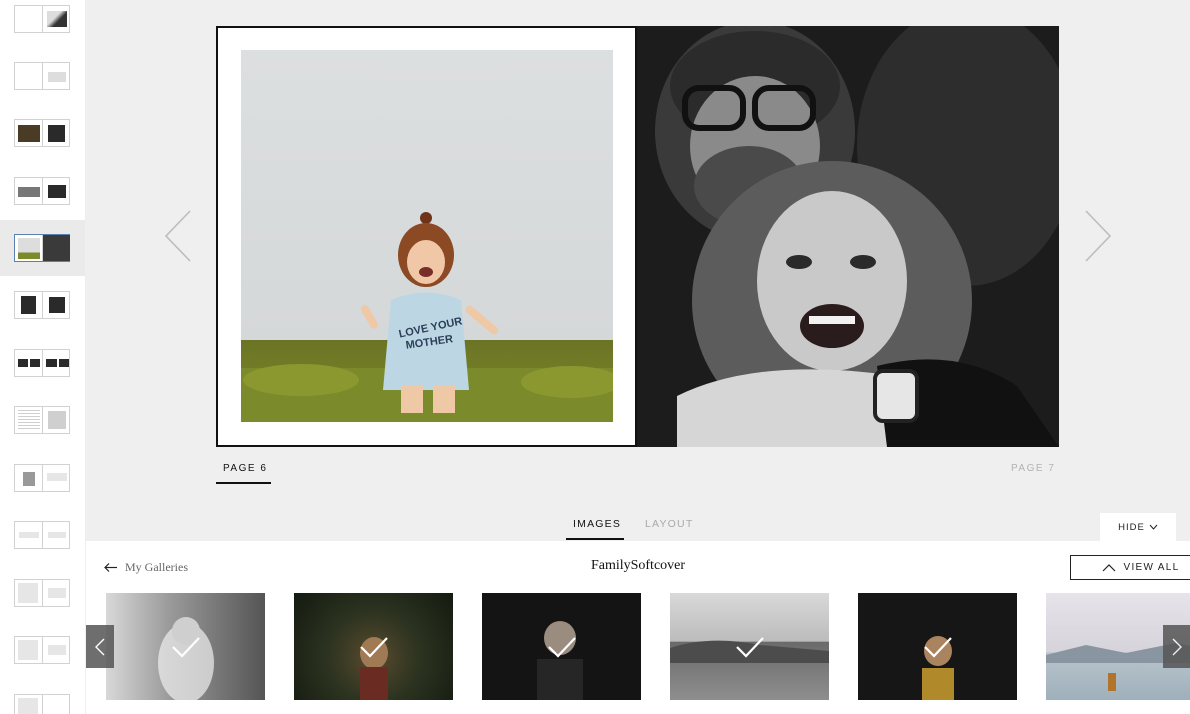 The height and width of the screenshot is (714, 1190). What do you see at coordinates (1108, 567) in the screenshot?
I see `chevron-up-icon` at bounding box center [1108, 567].